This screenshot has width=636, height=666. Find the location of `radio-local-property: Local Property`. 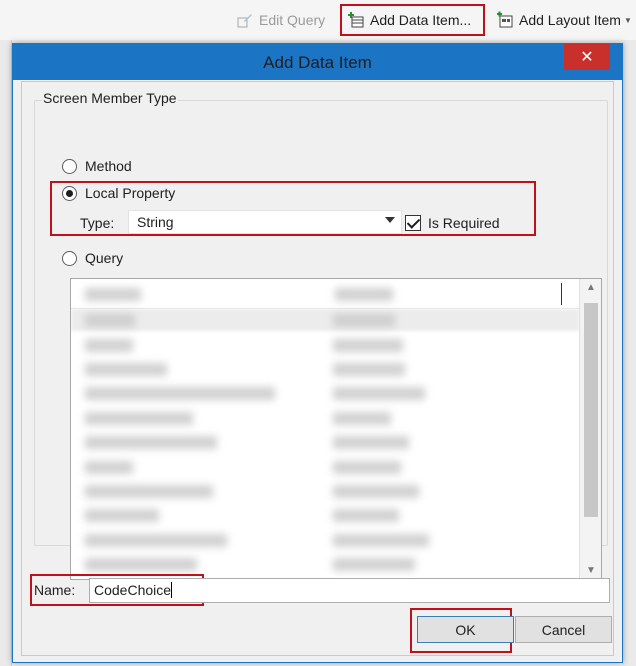

radio-local-property: Local Property is located at coordinates (118, 193).